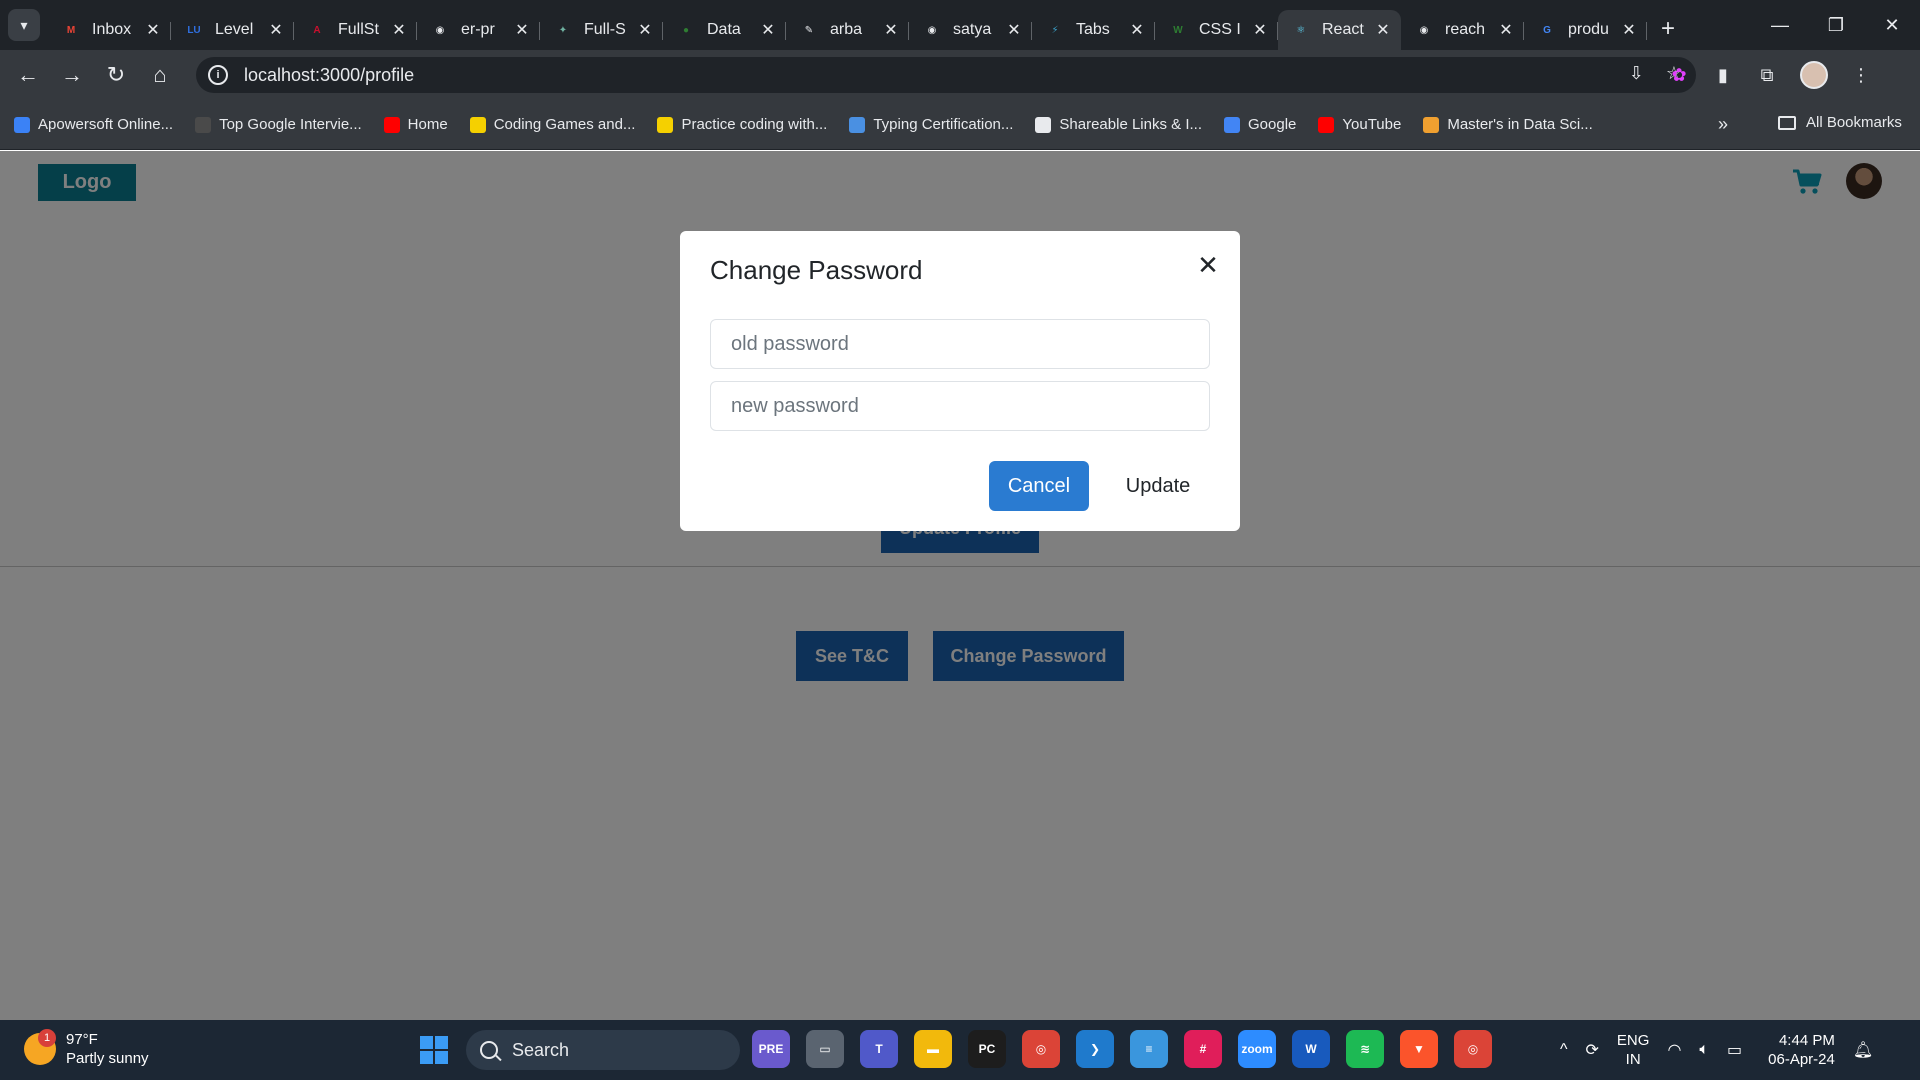 This screenshot has width=1920, height=1080. I want to click on sync-icon: ⟳, so click(1592, 1050).